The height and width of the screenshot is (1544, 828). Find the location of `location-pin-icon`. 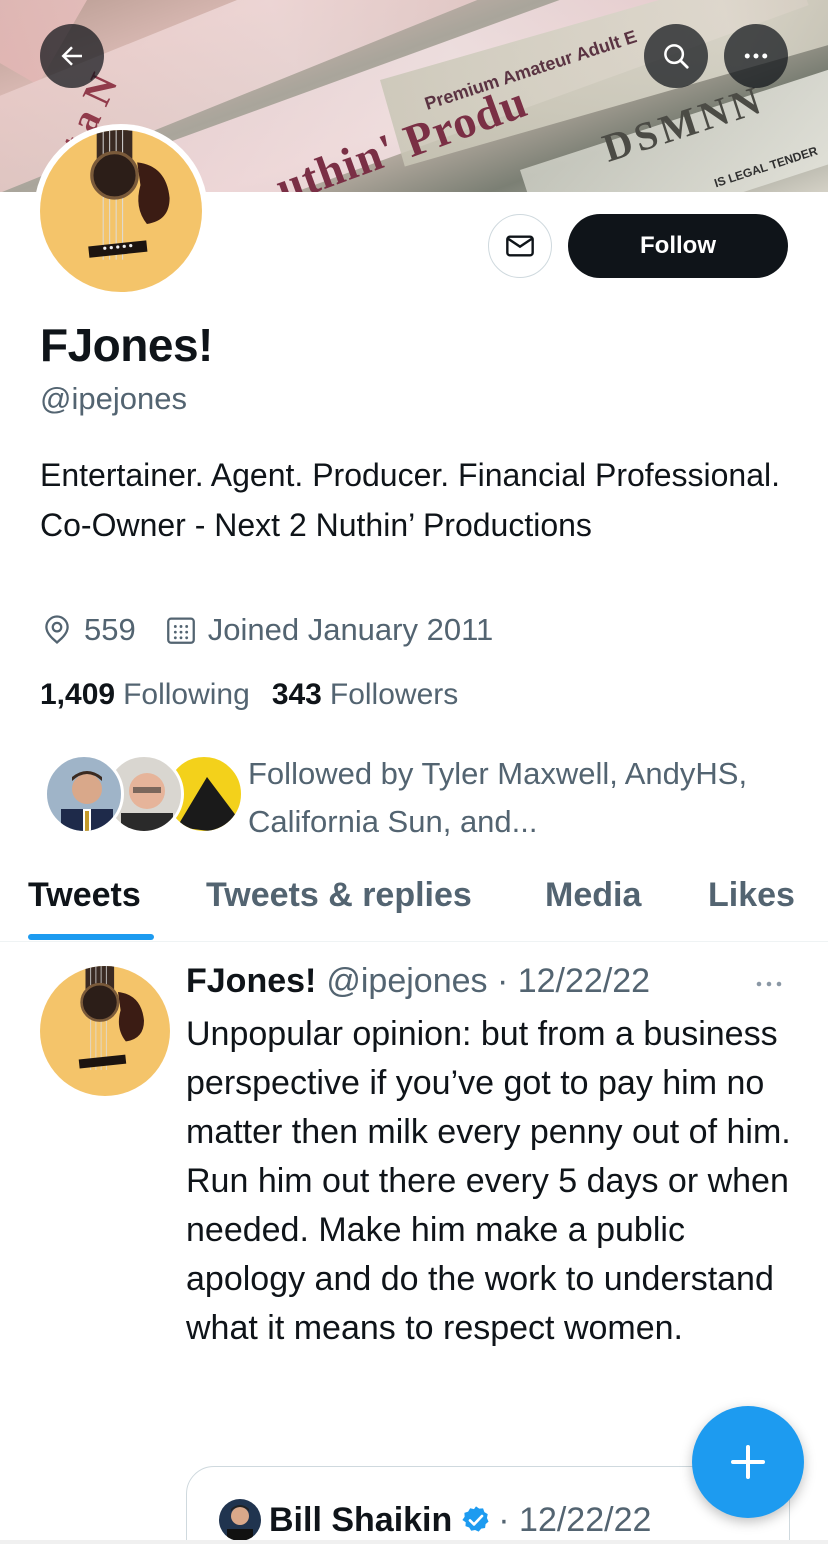

location-pin-icon is located at coordinates (57, 629).